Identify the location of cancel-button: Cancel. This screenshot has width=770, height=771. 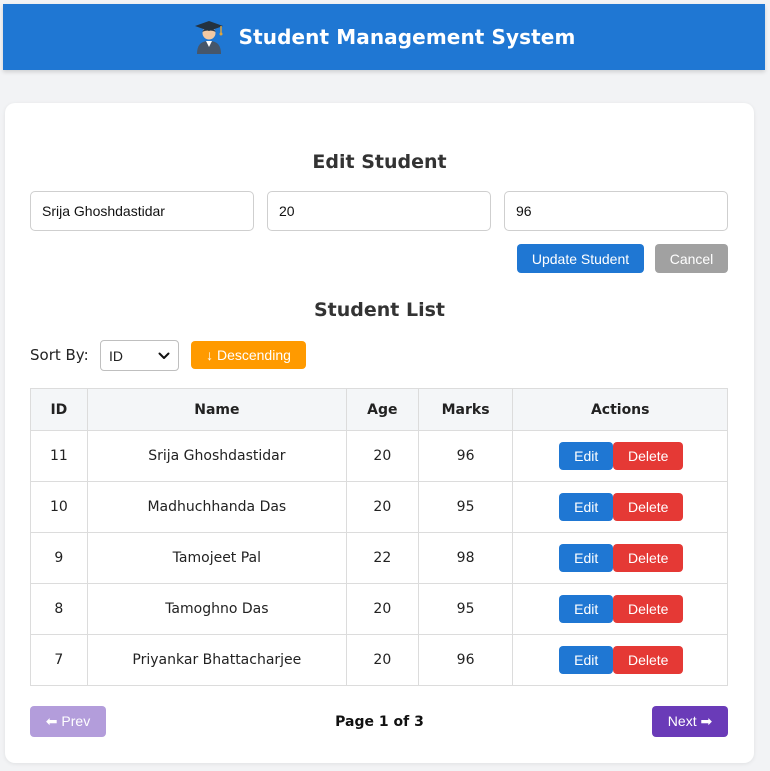
(691, 258).